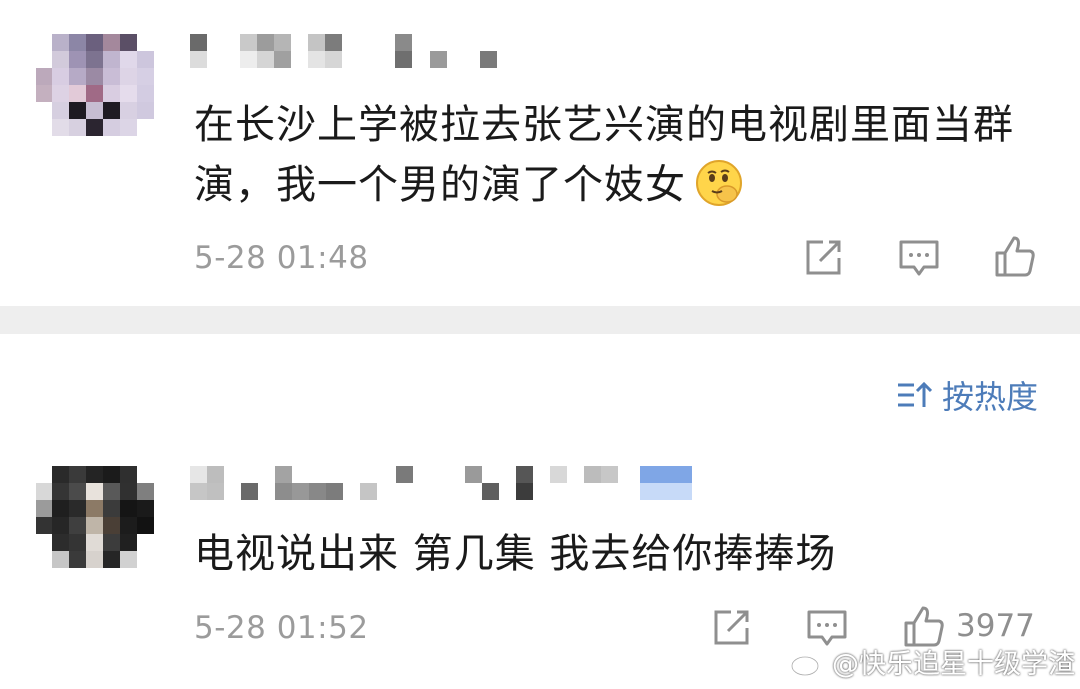 This screenshot has width=1080, height=689. I want to click on sort-by-hot-button: 按热度, so click(967, 395).